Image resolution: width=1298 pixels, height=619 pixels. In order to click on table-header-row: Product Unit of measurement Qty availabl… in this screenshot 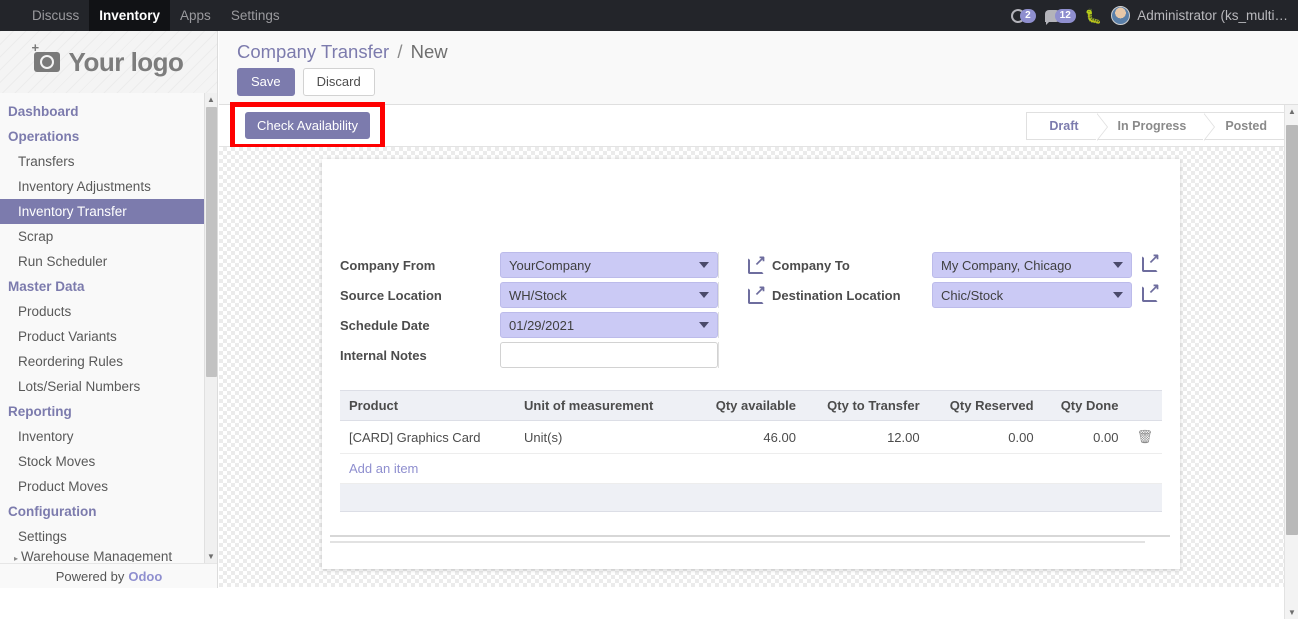, I will do `click(751, 405)`.